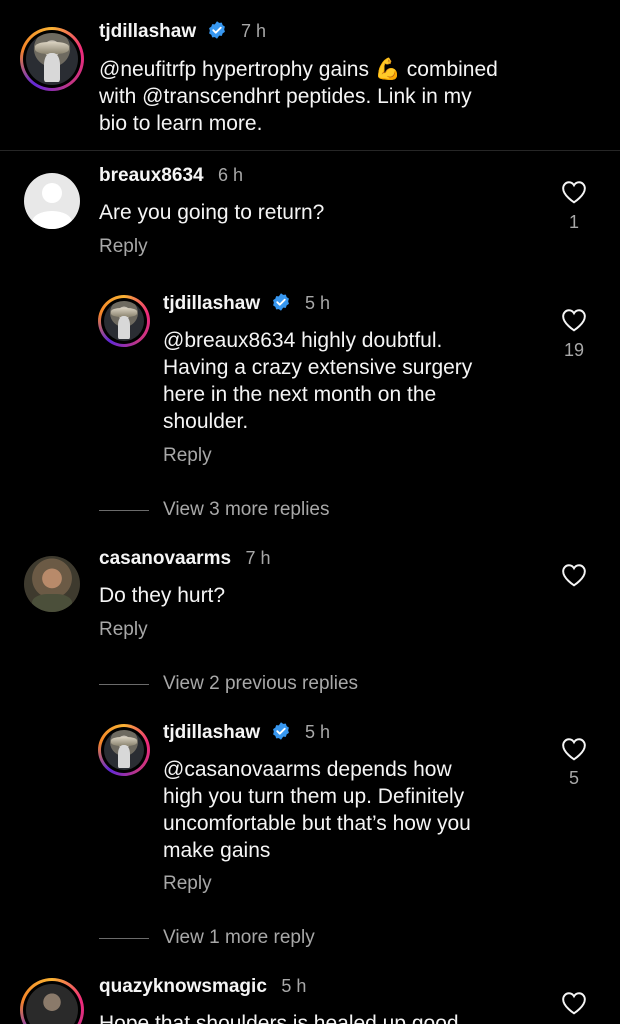 The width and height of the screenshot is (620, 1024). I want to click on comment1-username: breaux8634, so click(151, 175).